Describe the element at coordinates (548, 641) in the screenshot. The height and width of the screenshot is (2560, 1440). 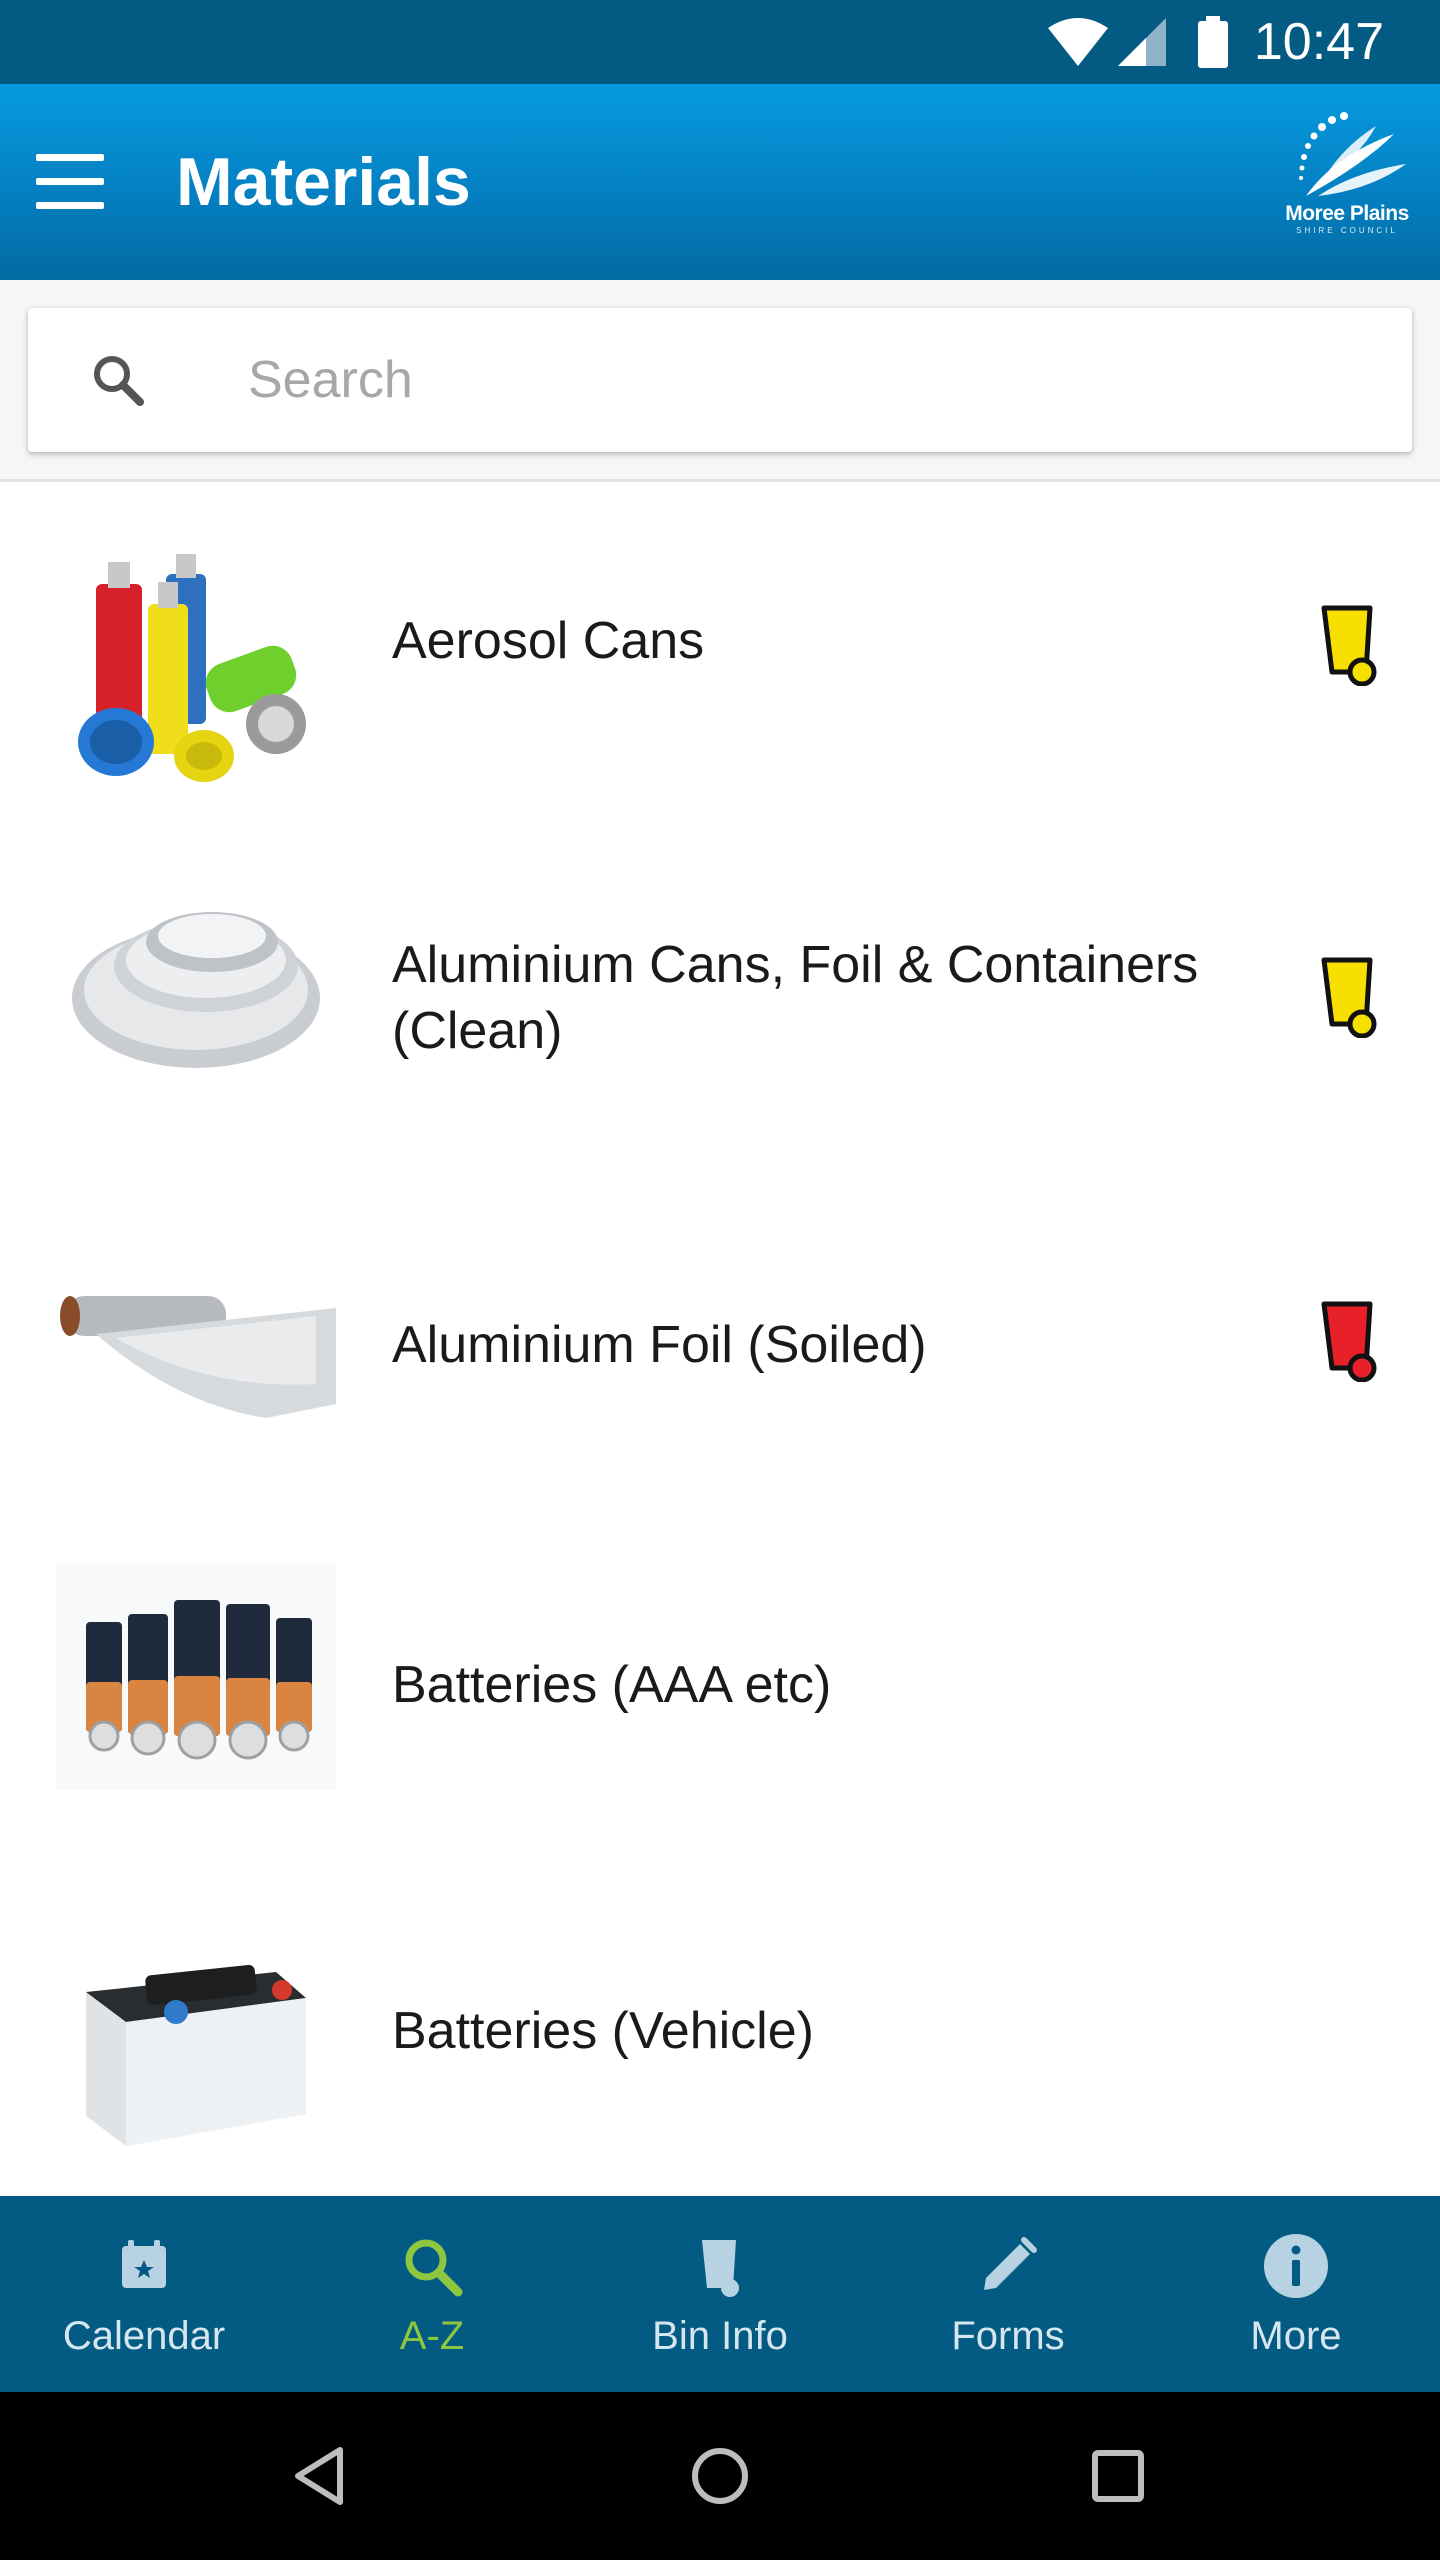
I see `material-name: Aerosol Cans` at that location.